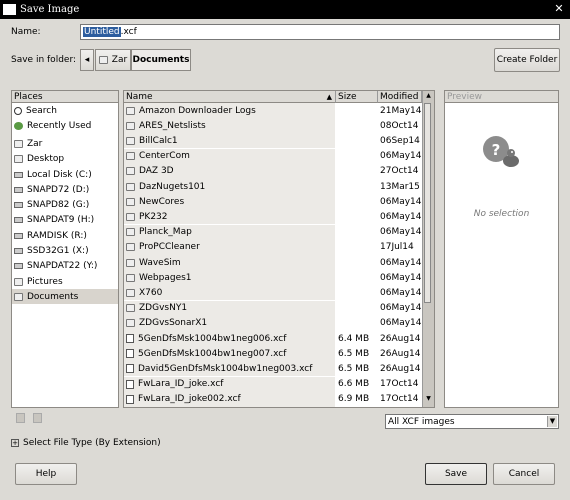  I want to click on file-type-filter: All XCF images ▼, so click(472, 421).